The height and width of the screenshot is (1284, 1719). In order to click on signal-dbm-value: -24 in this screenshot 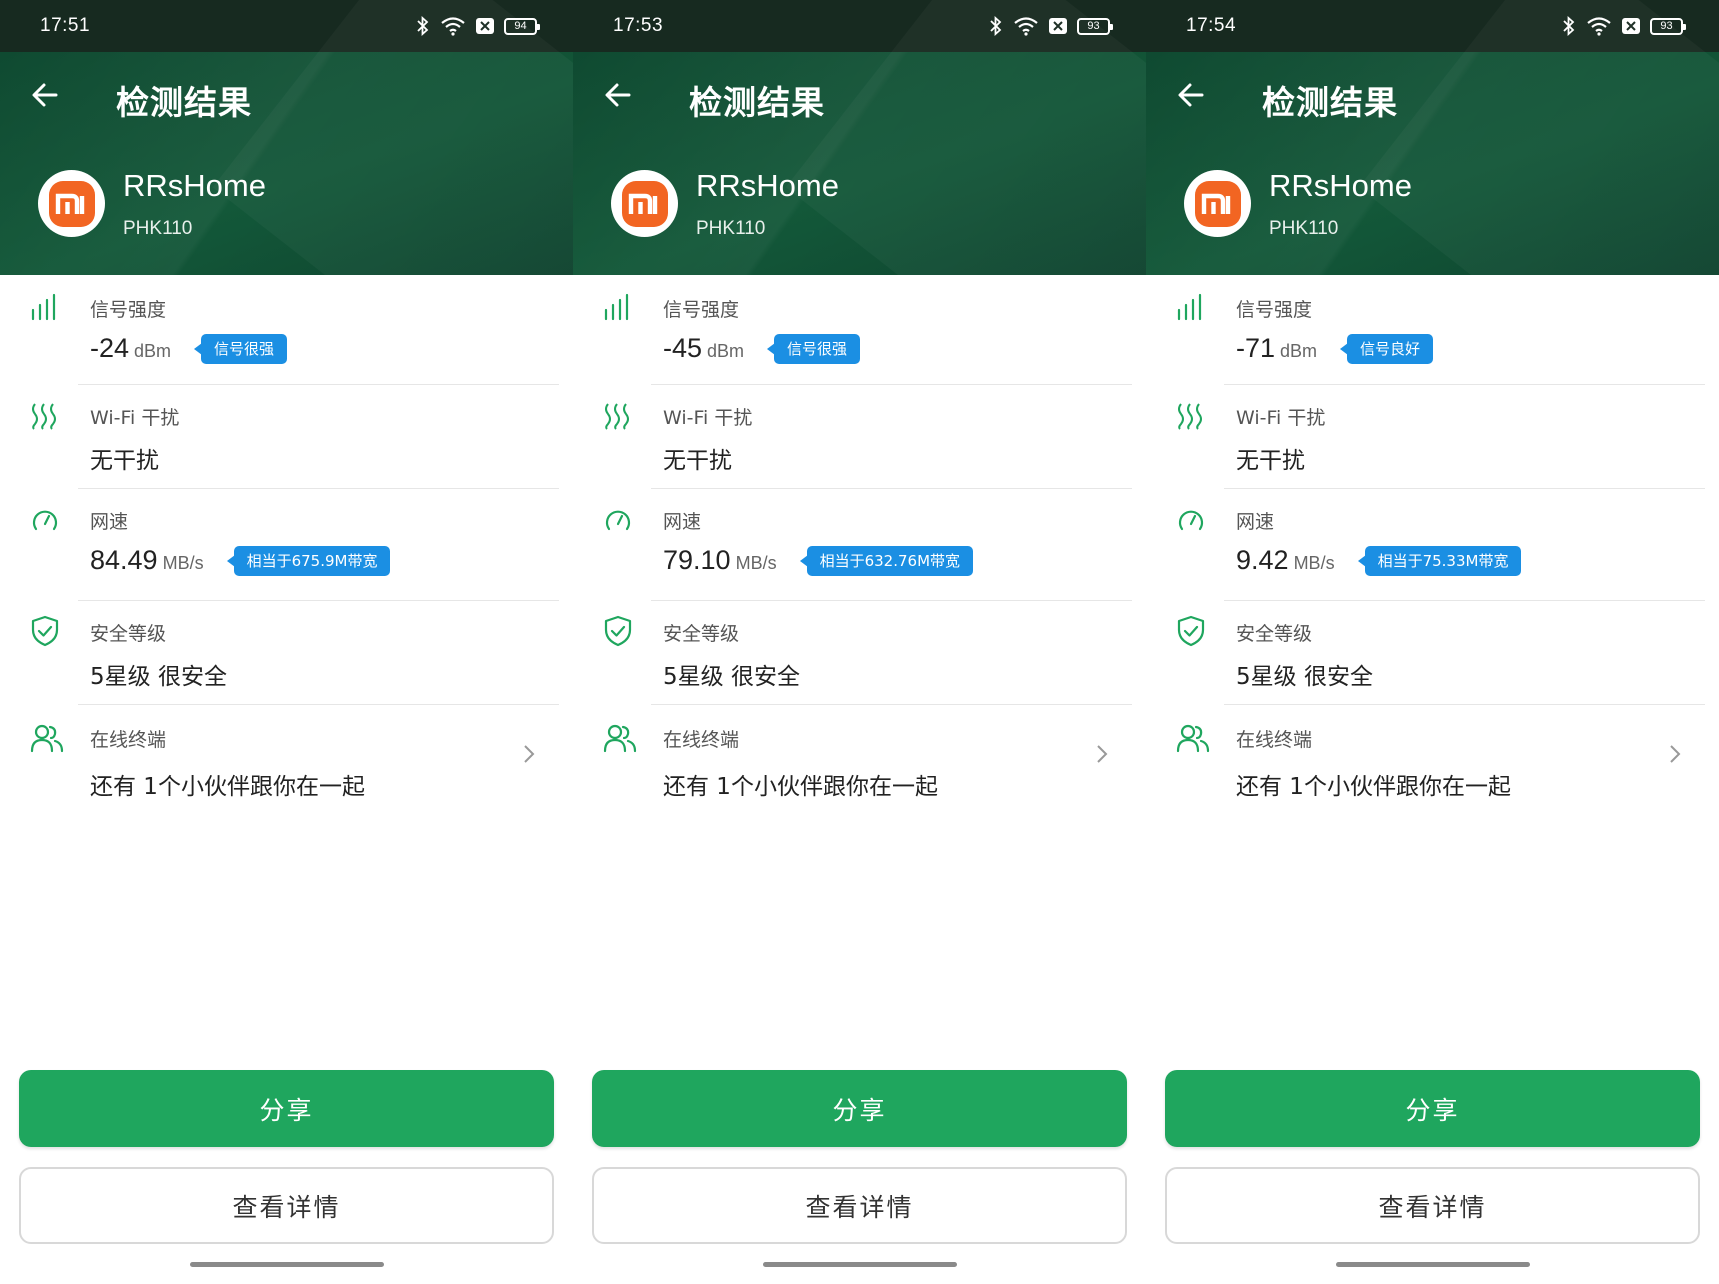, I will do `click(110, 348)`.